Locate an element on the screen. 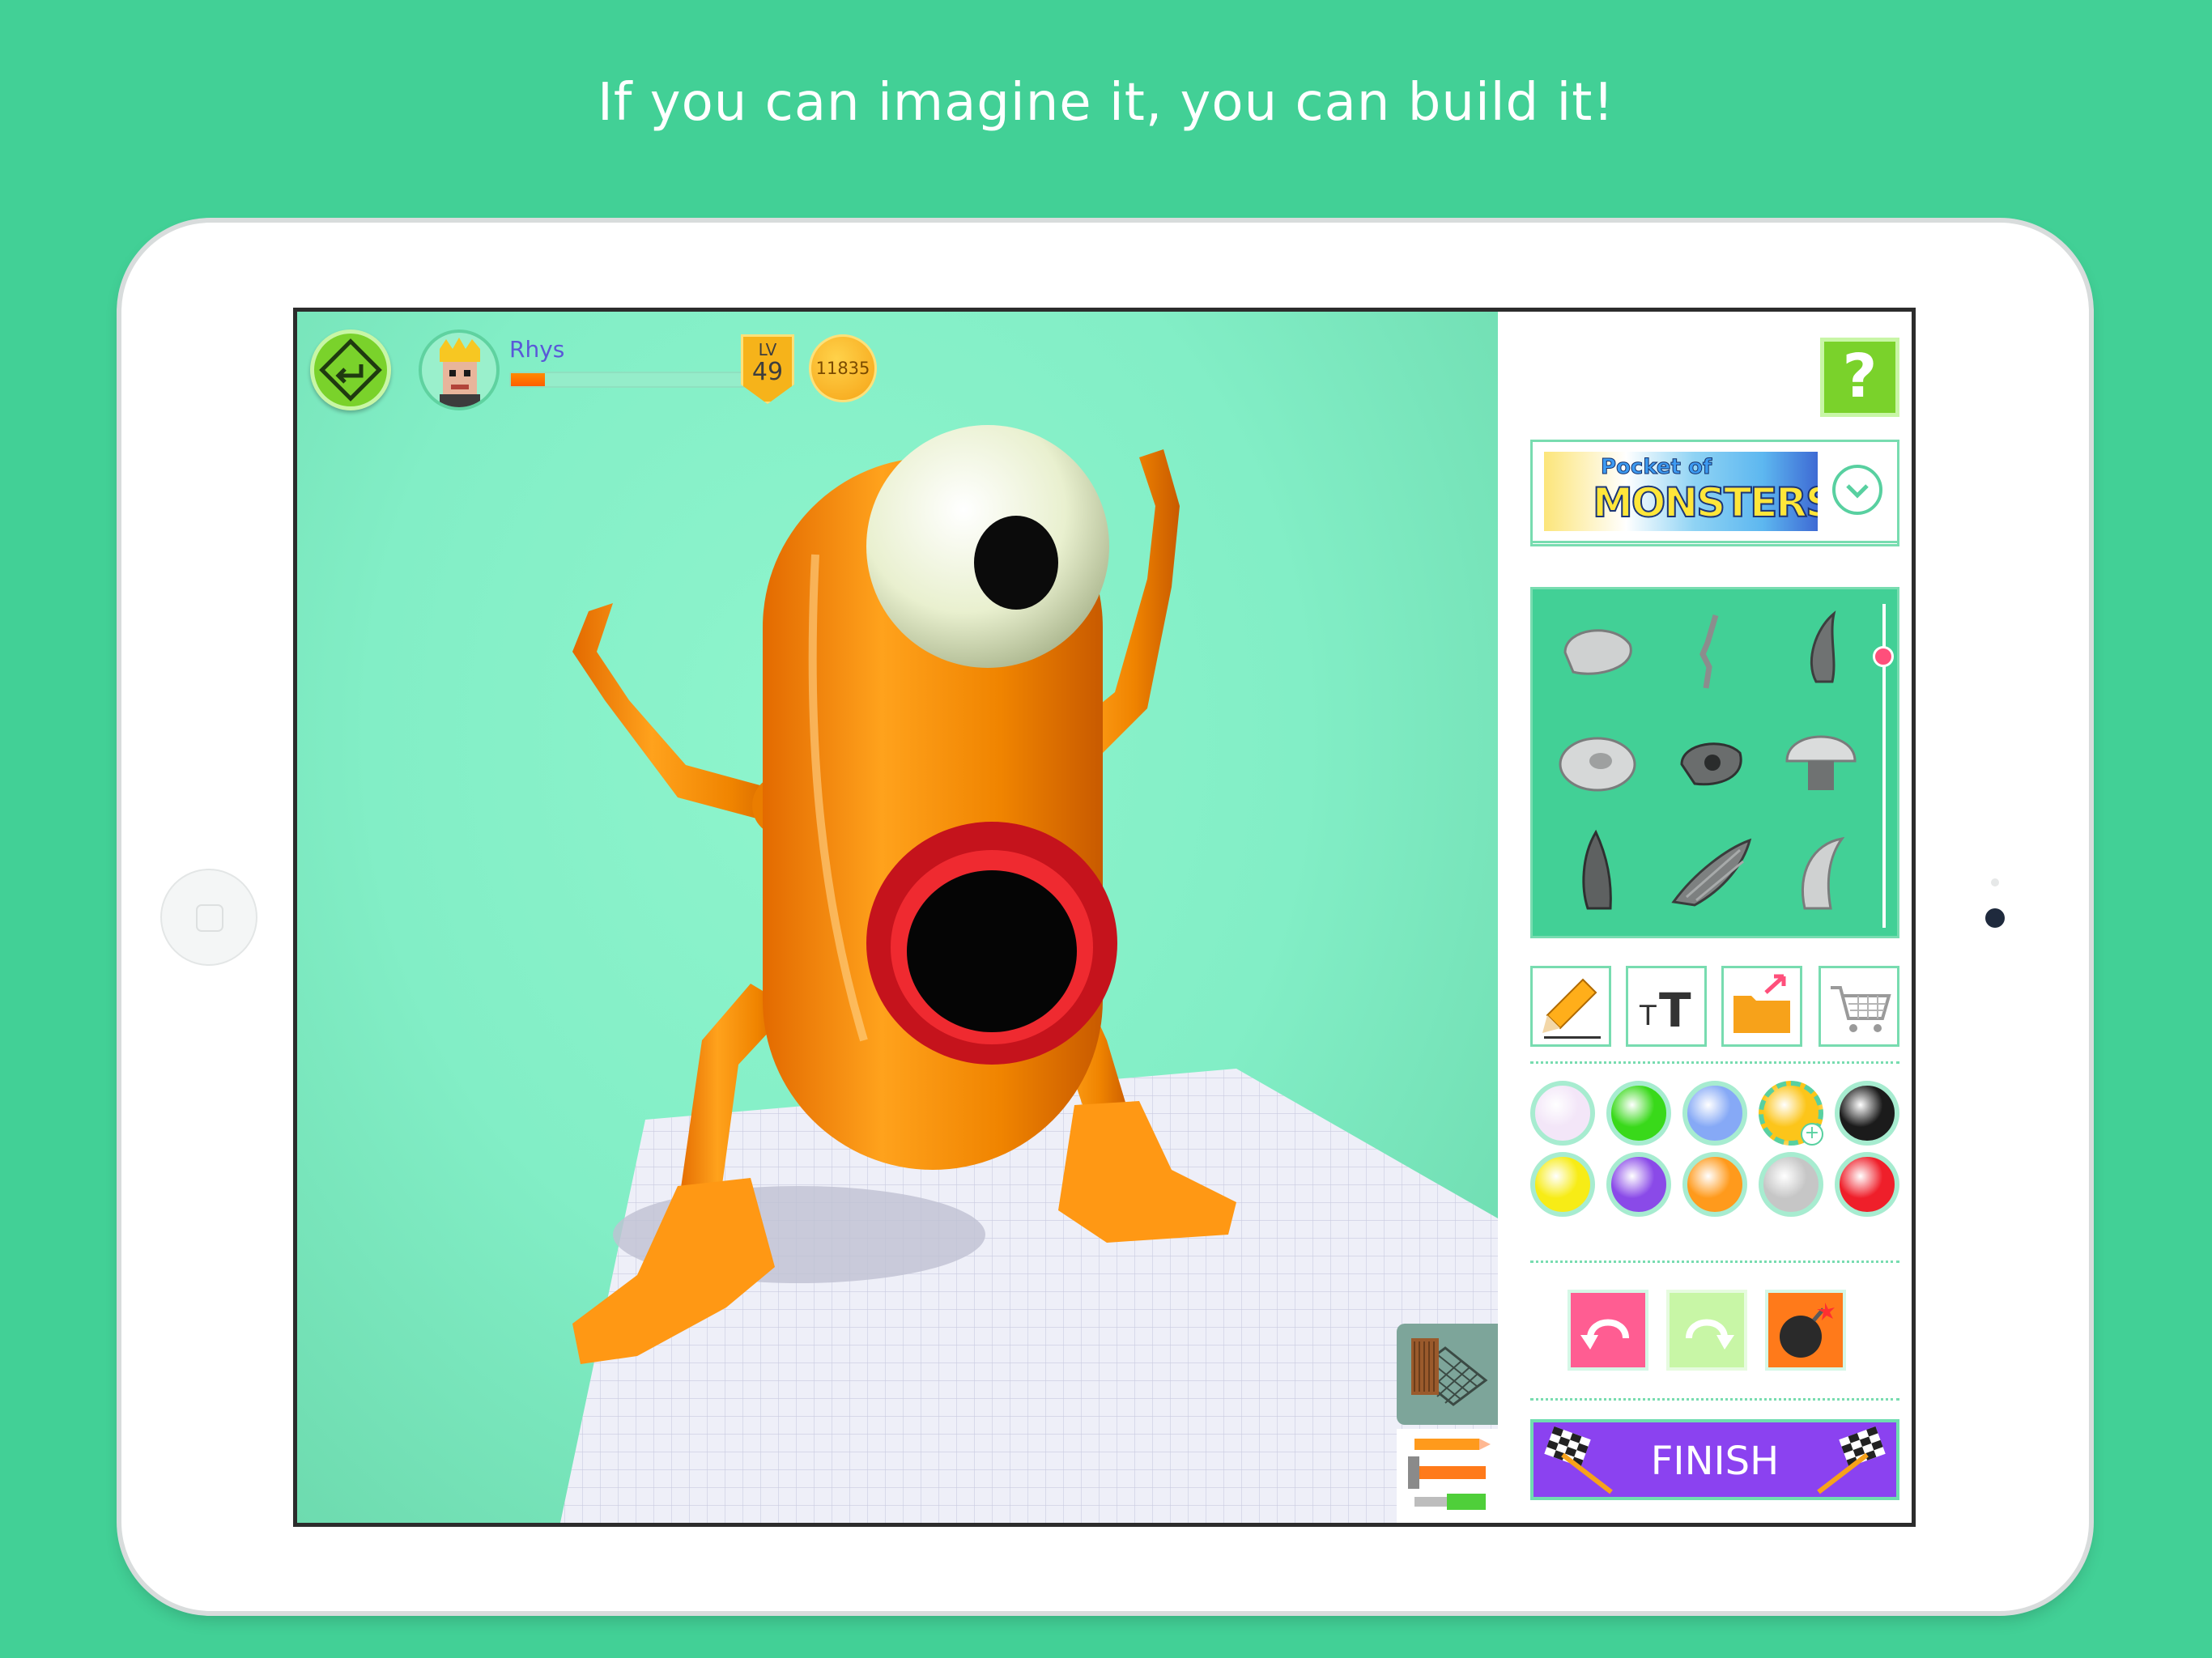 The width and height of the screenshot is (2212, 1658). level-label: LV is located at coordinates (768, 349).